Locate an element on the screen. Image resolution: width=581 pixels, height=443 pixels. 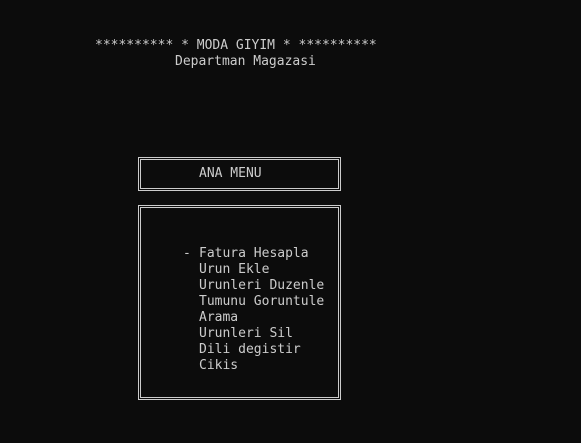
menu-item-label: Fatura Hesapla is located at coordinates (254, 253).